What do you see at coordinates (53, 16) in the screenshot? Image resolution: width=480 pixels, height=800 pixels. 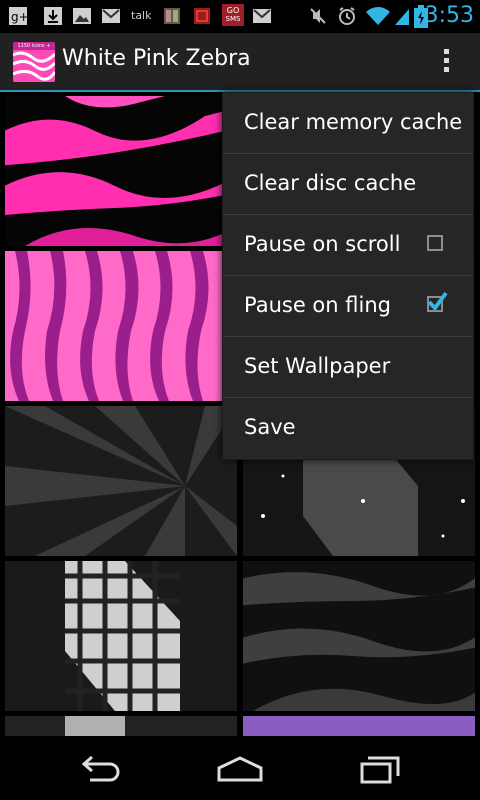 I see `download-icon` at bounding box center [53, 16].